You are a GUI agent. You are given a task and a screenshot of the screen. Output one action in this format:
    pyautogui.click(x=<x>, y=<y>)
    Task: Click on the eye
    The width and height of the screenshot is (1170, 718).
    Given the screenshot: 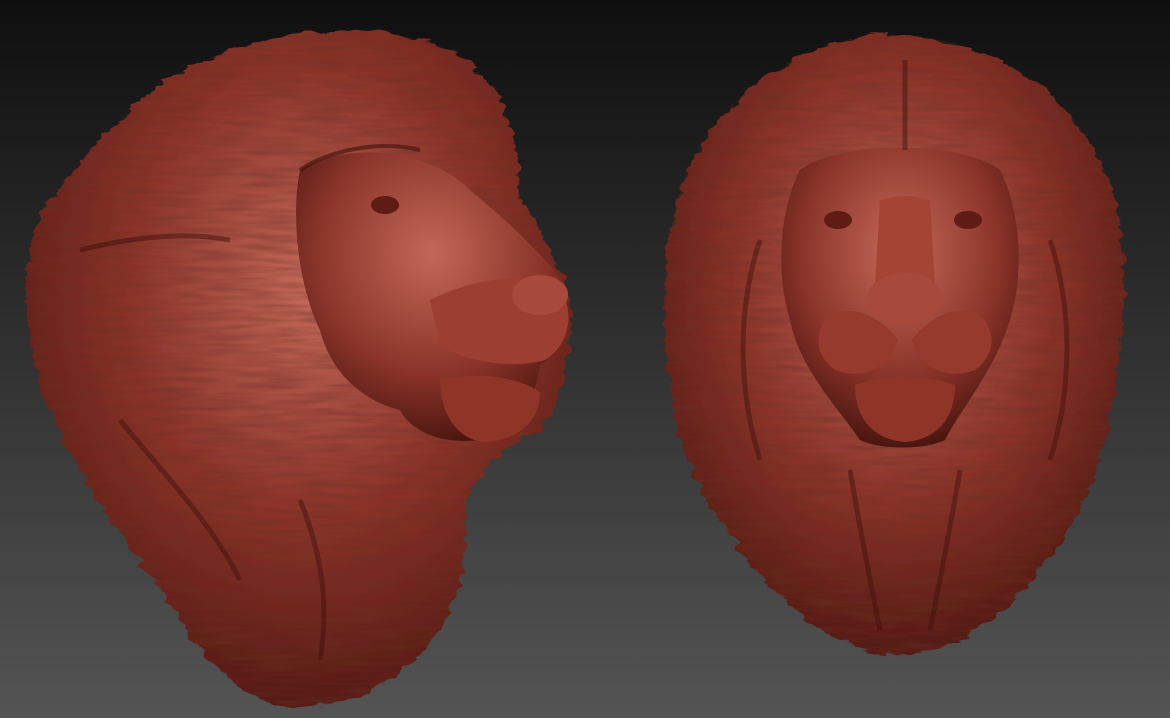 What is the action you would take?
    pyautogui.click(x=385, y=205)
    